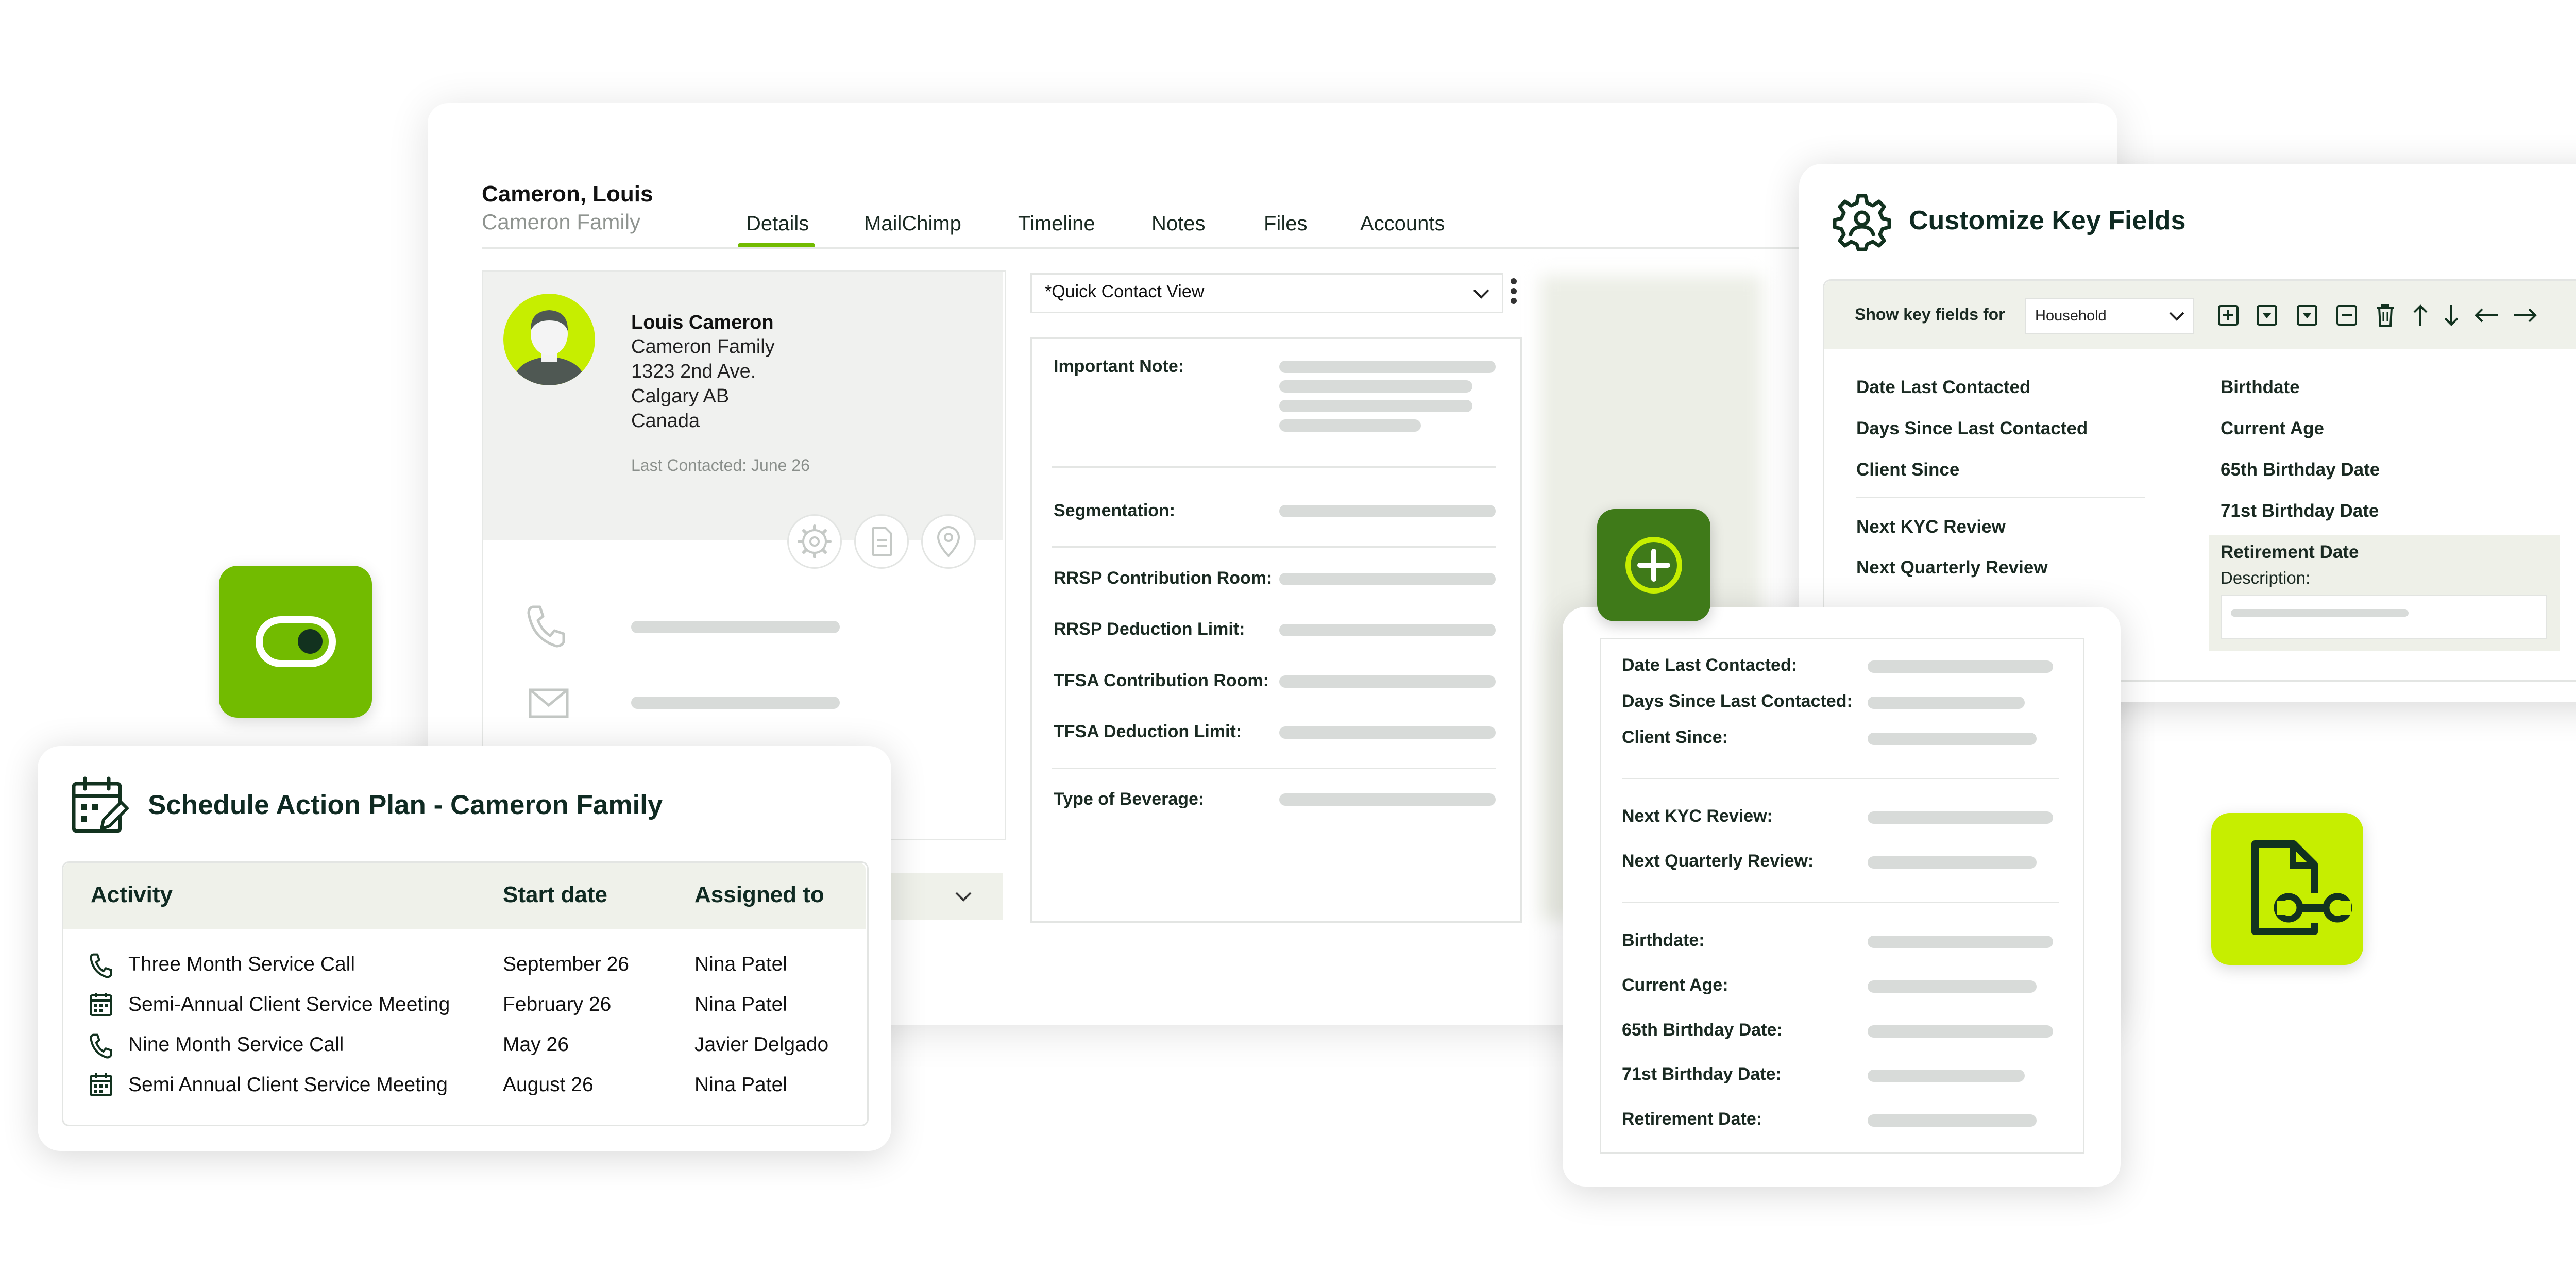 The height and width of the screenshot is (1288, 2576). What do you see at coordinates (1119, 366) in the screenshot?
I see `field-important-note: Important Note:` at bounding box center [1119, 366].